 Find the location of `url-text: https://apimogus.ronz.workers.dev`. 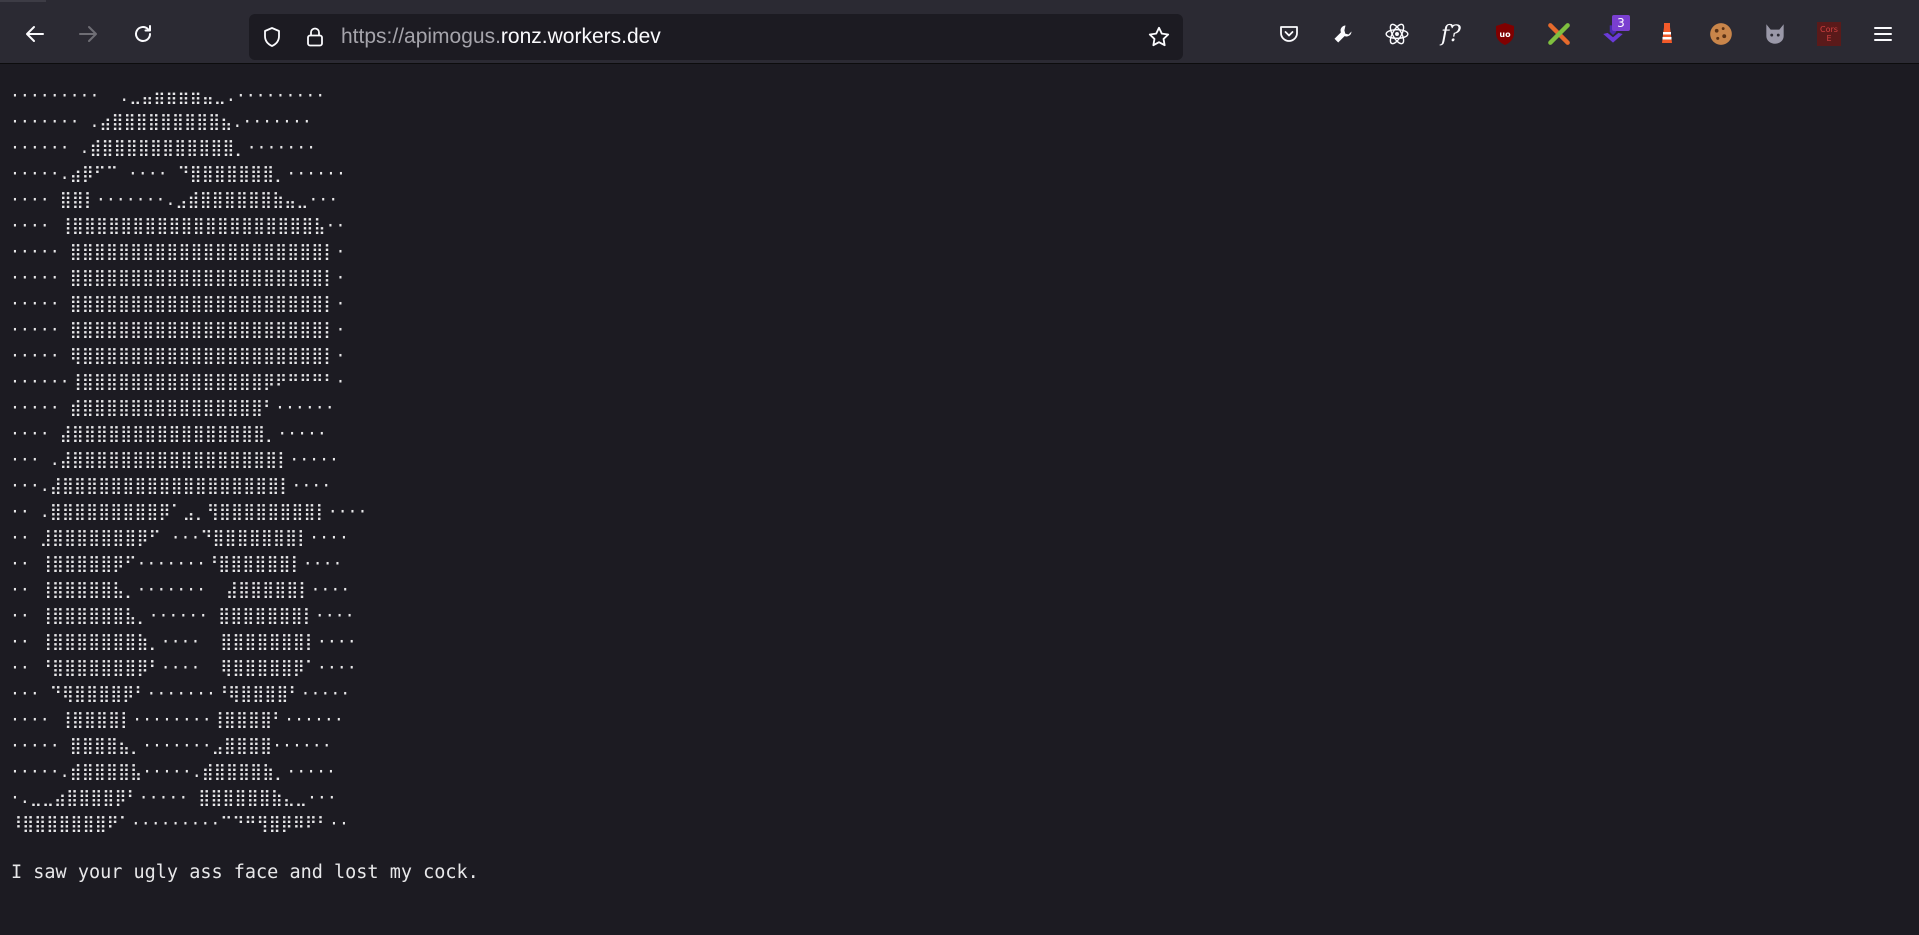

url-text: https://apimogus.ronz.workers.dev is located at coordinates (501, 37).